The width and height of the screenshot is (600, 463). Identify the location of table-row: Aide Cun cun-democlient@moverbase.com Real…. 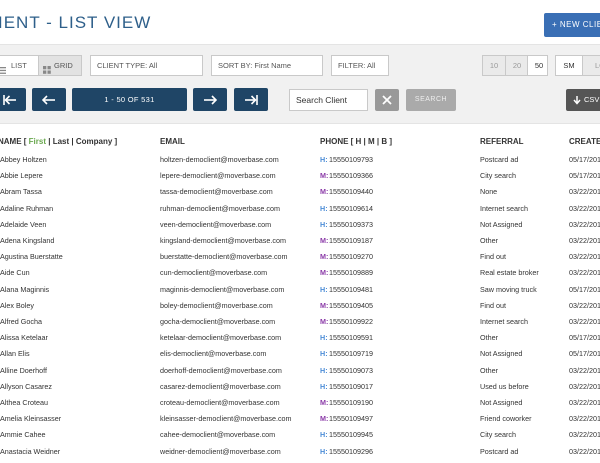
(300, 276).